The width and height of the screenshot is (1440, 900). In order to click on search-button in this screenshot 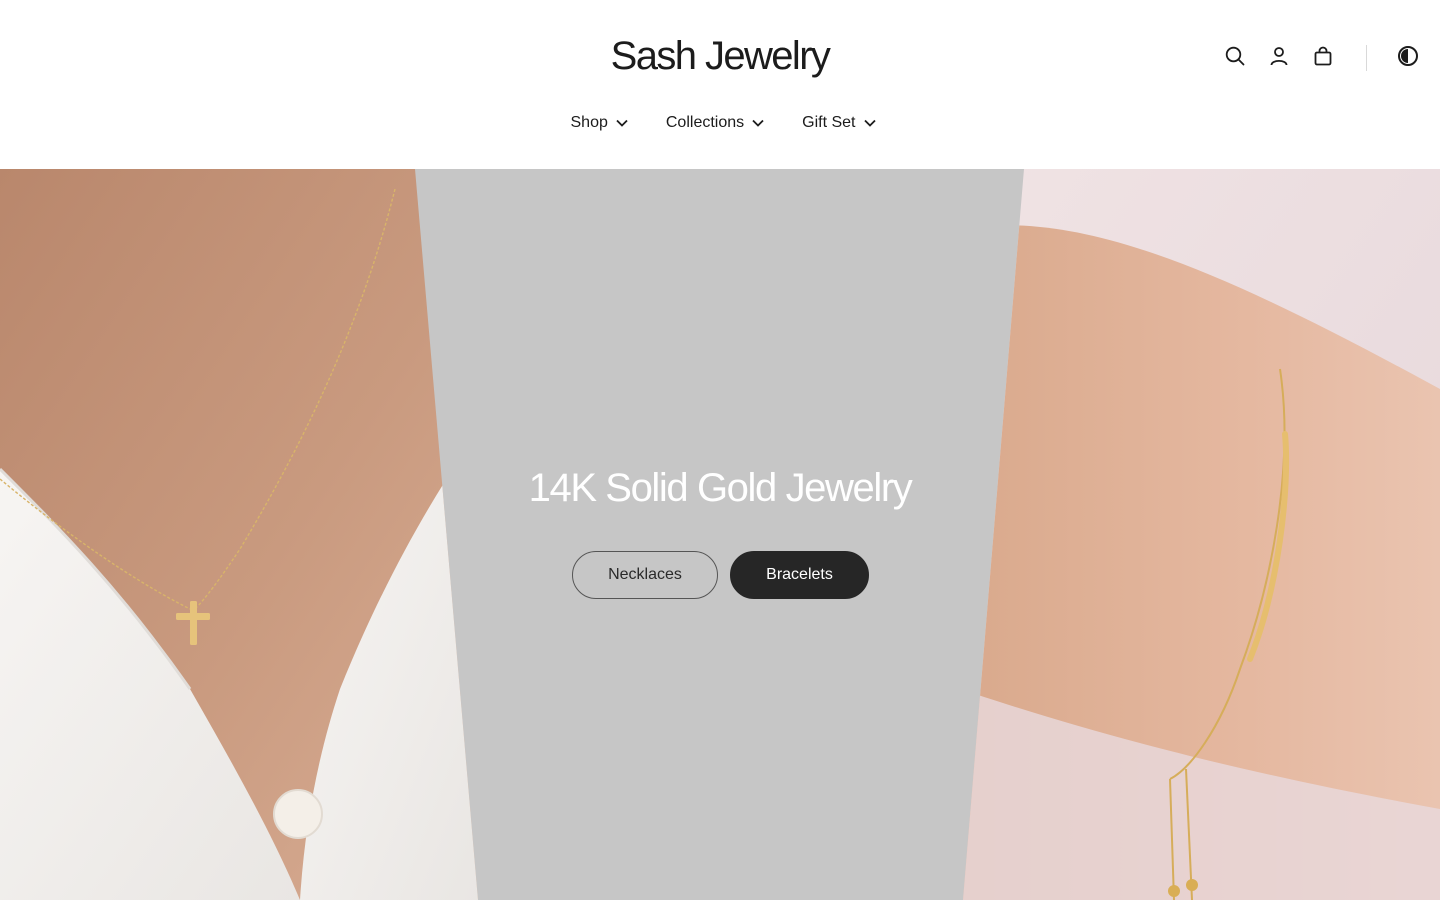, I will do `click(1235, 58)`.